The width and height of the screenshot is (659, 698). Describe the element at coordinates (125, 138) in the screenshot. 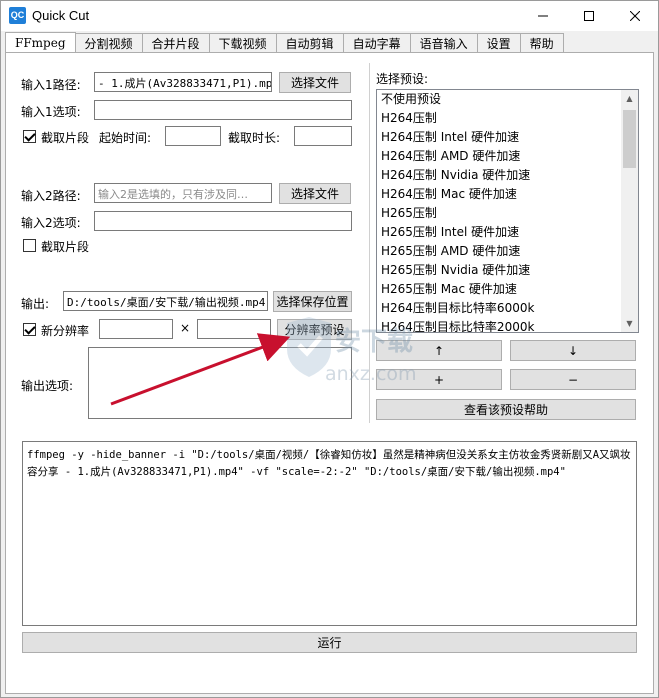

I see `input1-start-label: 起始时间:` at that location.